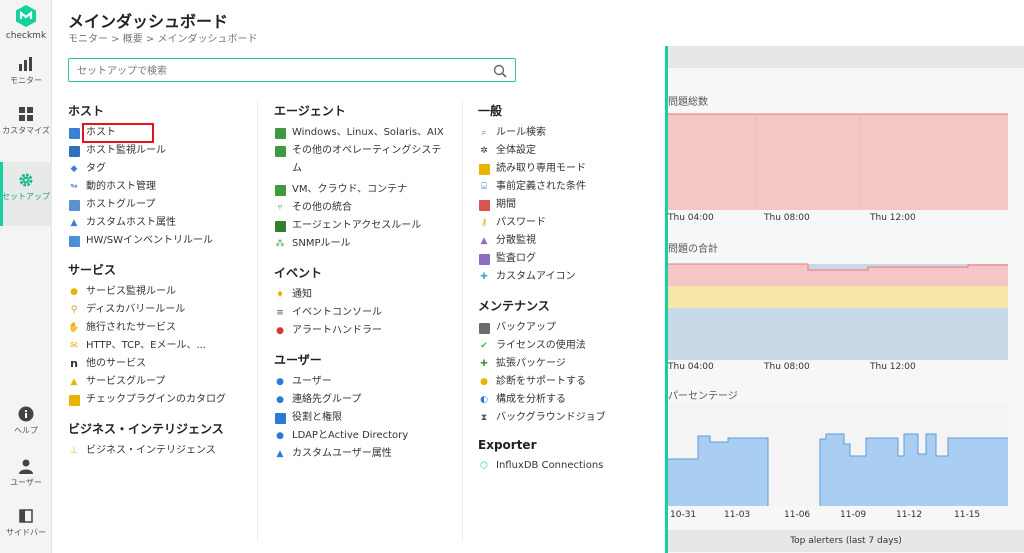 Image resolution: width=1024 pixels, height=553 pixels. Describe the element at coordinates (541, 381) in the screenshot. I see `menu-label: 診断をサポートする` at that location.